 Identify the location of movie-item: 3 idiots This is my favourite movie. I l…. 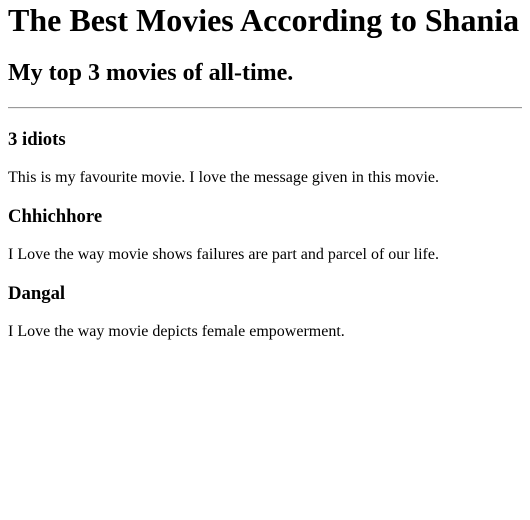
(265, 158).